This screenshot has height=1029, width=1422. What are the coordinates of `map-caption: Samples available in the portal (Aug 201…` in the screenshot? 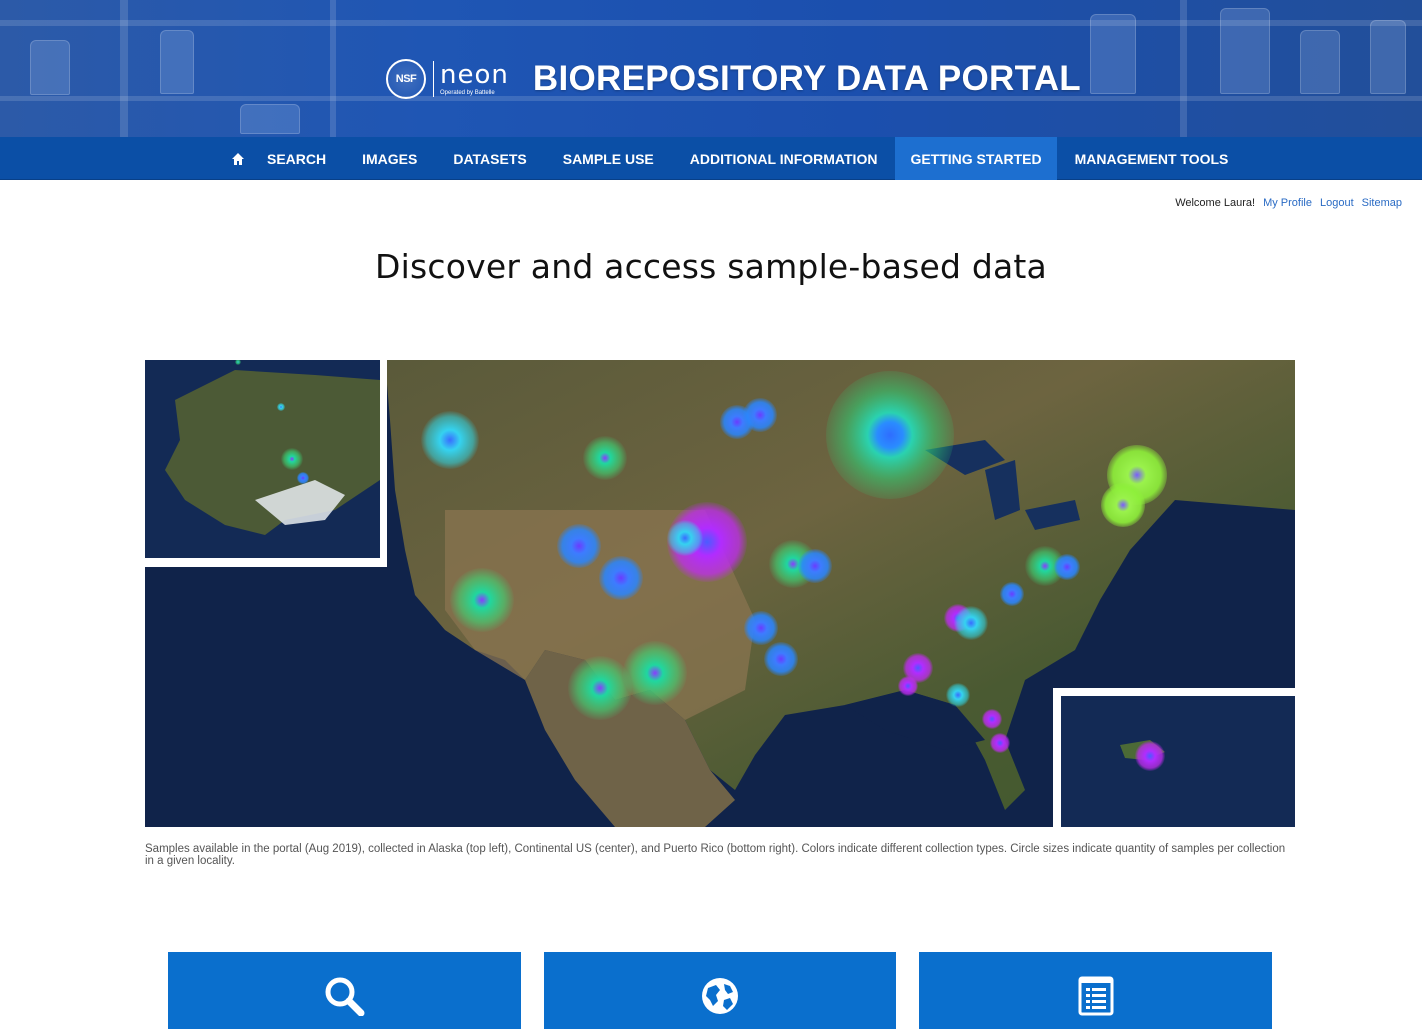 It's located at (715, 855).